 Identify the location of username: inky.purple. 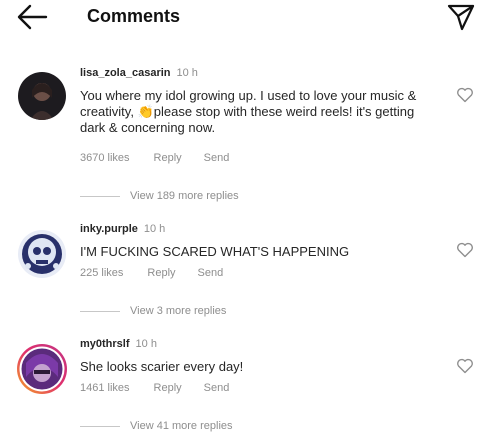
(109, 229).